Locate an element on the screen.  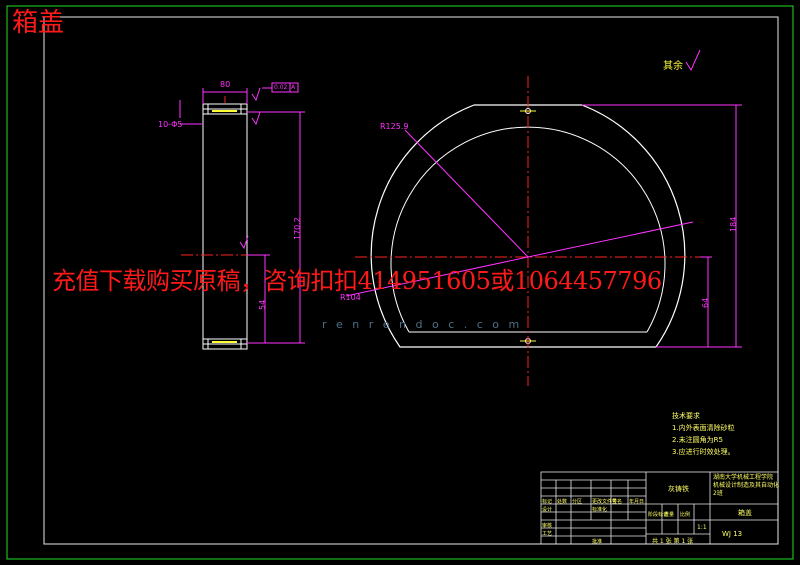
roughness-label: 其余 is located at coordinates (673, 66).